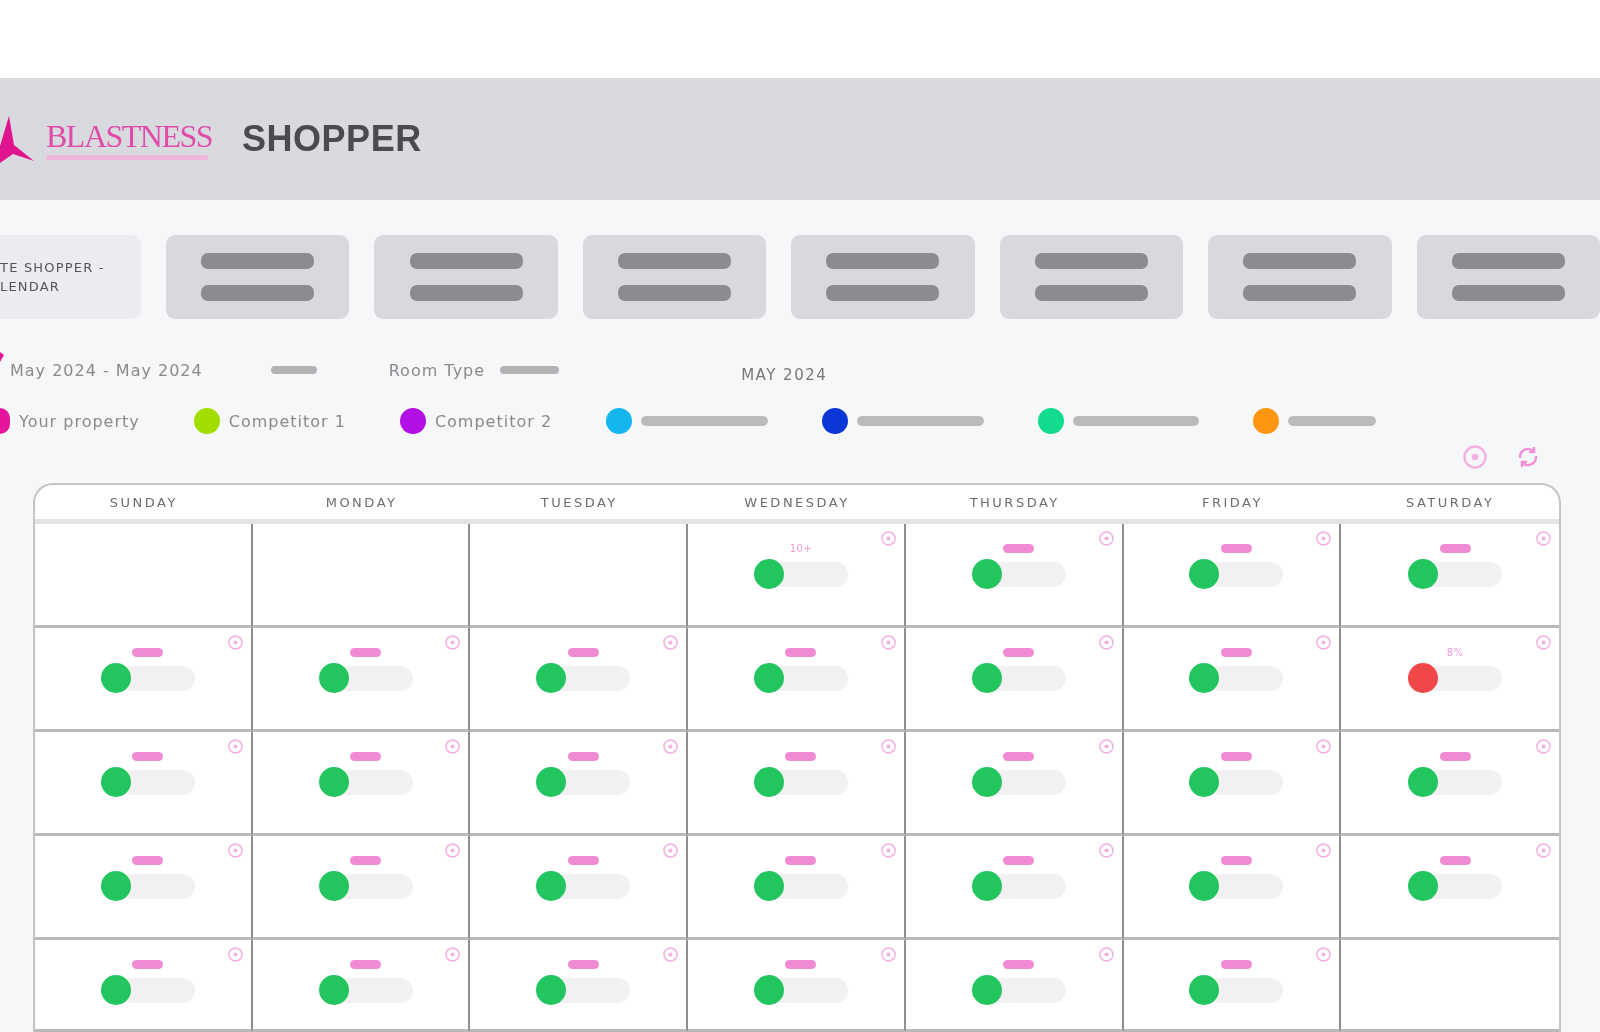 This screenshot has height=1032, width=1600. What do you see at coordinates (1232, 502) in the screenshot?
I see `weekday-label: FRIDAY` at bounding box center [1232, 502].